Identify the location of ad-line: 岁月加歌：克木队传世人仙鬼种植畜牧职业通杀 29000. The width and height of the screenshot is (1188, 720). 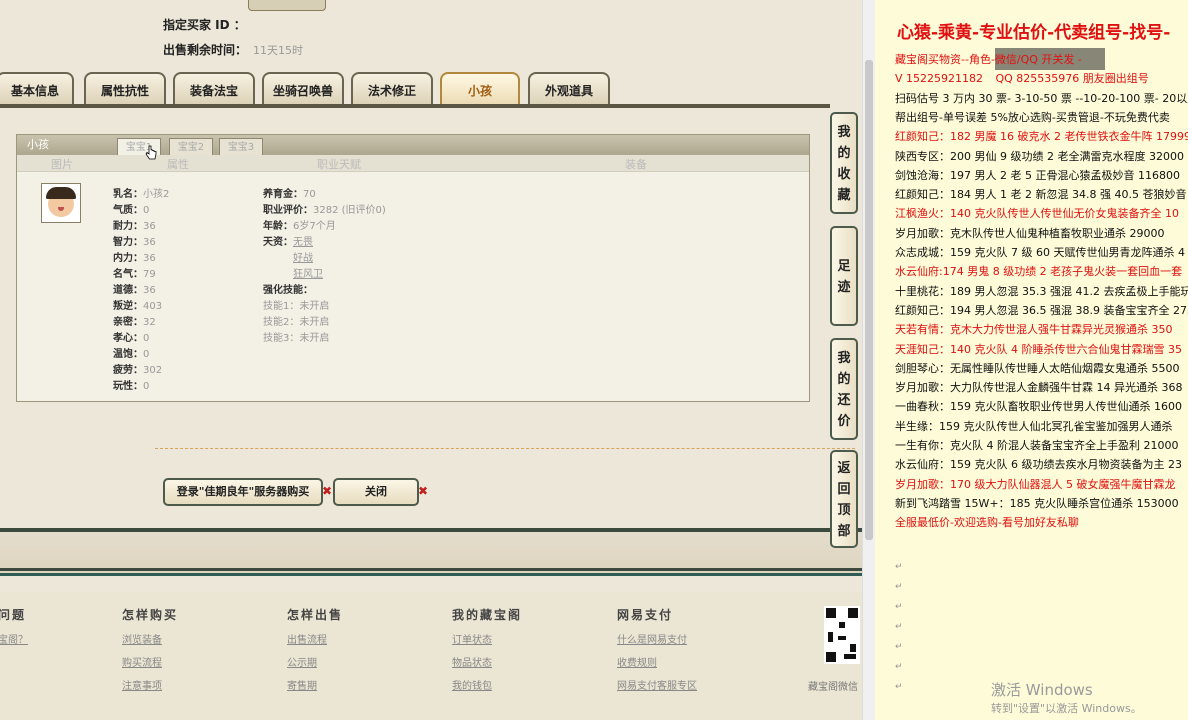
(1030, 233).